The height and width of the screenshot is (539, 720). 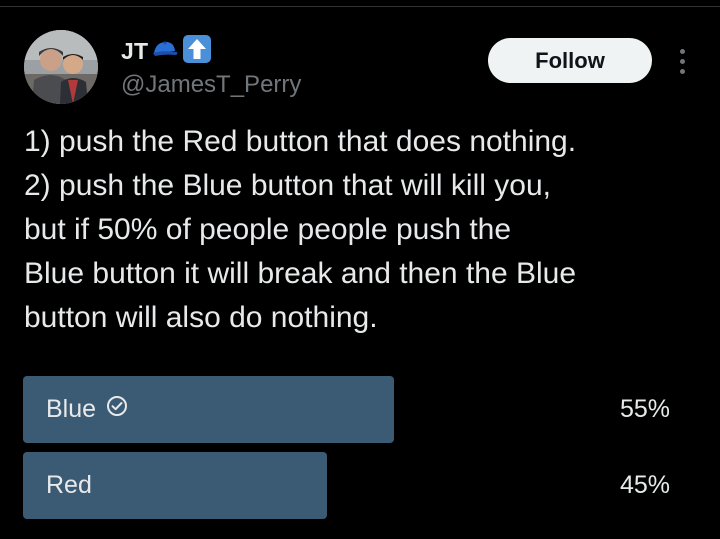 What do you see at coordinates (268, 229) in the screenshot?
I see `tweet-line: but if 50% of people people push the` at bounding box center [268, 229].